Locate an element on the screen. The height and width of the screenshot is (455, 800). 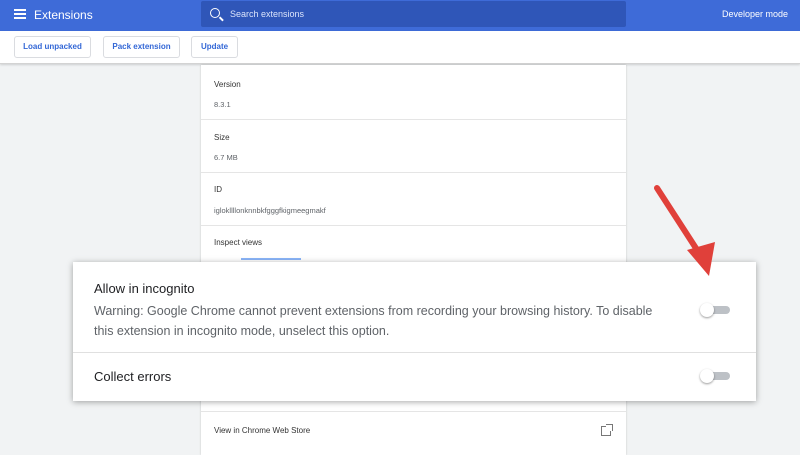
size-label: Size is located at coordinates (222, 137).